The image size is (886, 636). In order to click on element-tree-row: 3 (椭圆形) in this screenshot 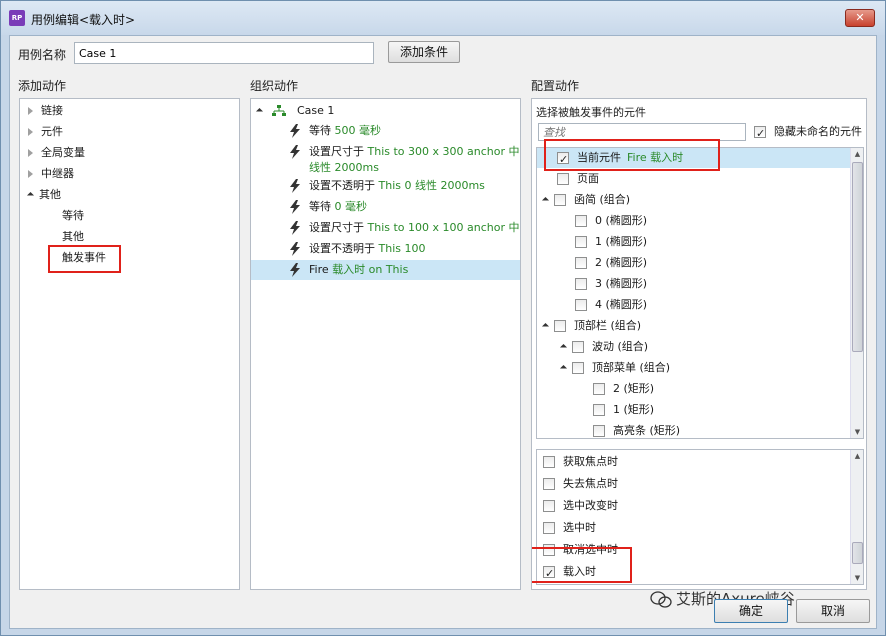, I will do `click(604, 284)`.